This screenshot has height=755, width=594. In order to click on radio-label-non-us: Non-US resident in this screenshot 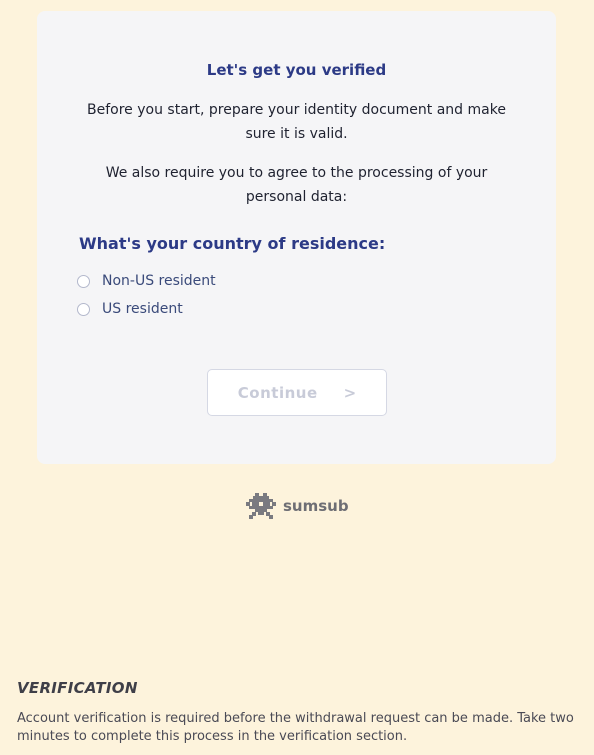, I will do `click(159, 281)`.